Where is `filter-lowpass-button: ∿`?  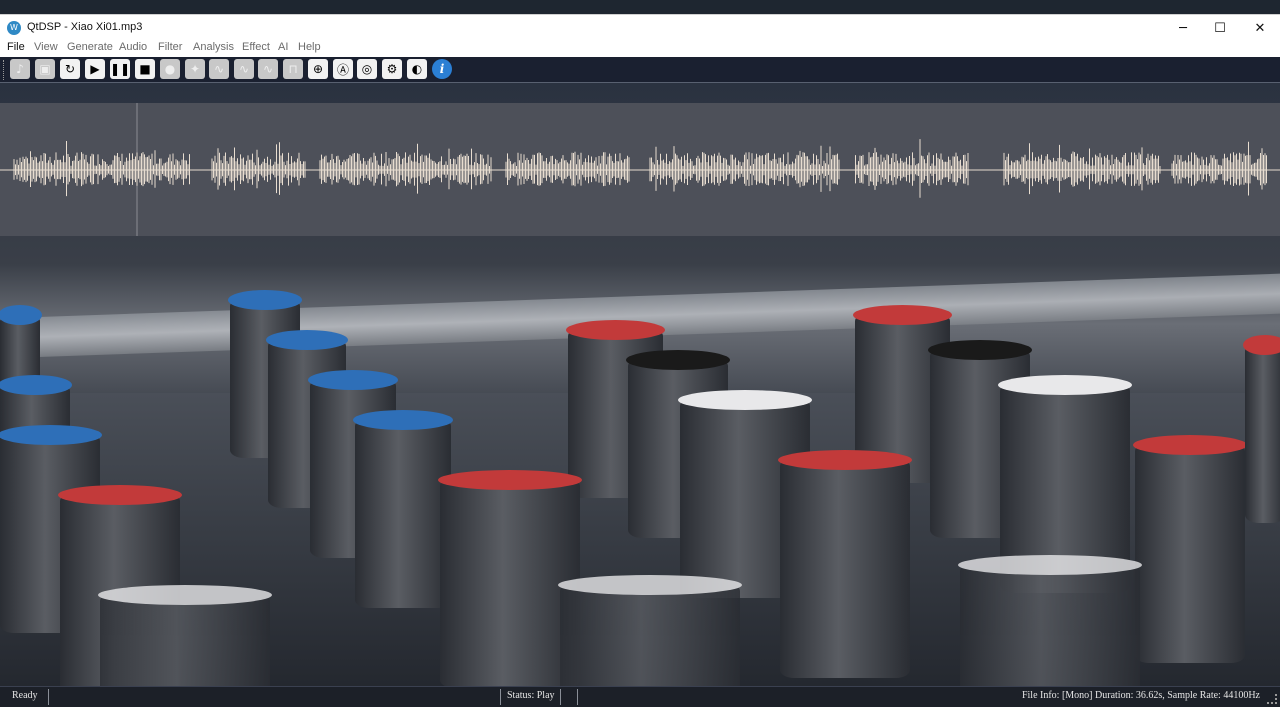 filter-lowpass-button: ∿ is located at coordinates (219, 69).